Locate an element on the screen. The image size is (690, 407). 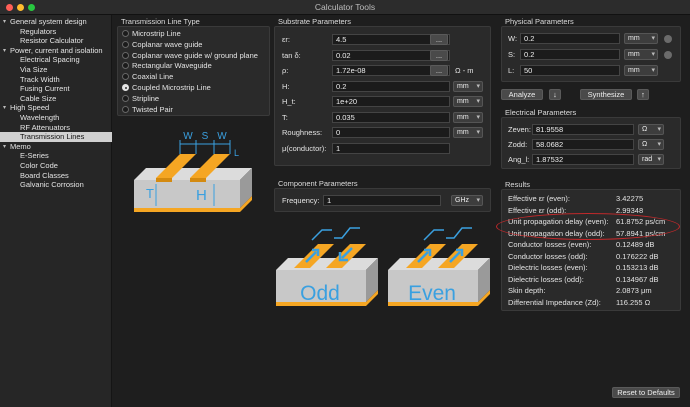
reset-defaults-button: Reset to Defaults is located at coordinates (646, 392).